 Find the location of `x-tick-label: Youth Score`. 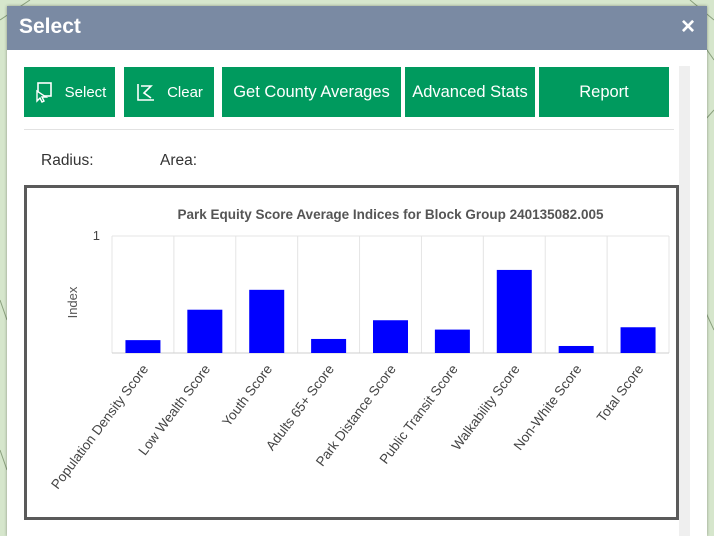

x-tick-label: Youth Score is located at coordinates (247, 395).